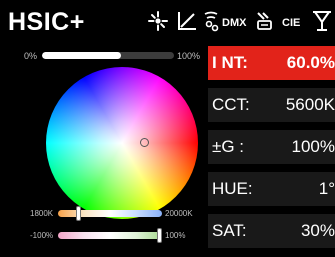 Image resolution: width=335 pixels, height=257 pixels. I want to click on sat-slider-thumb, so click(160, 235).